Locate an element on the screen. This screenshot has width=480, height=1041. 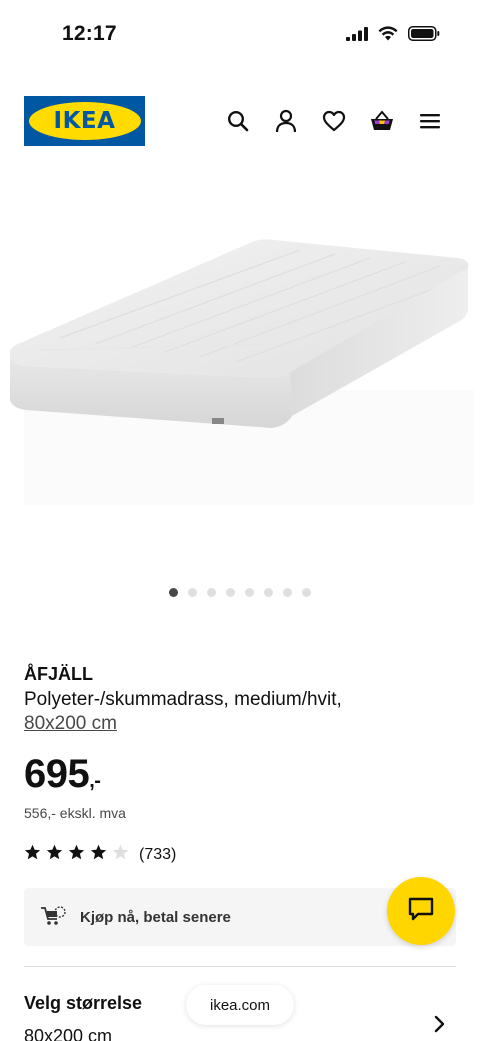
logo-text: IKEA is located at coordinates (84, 121).